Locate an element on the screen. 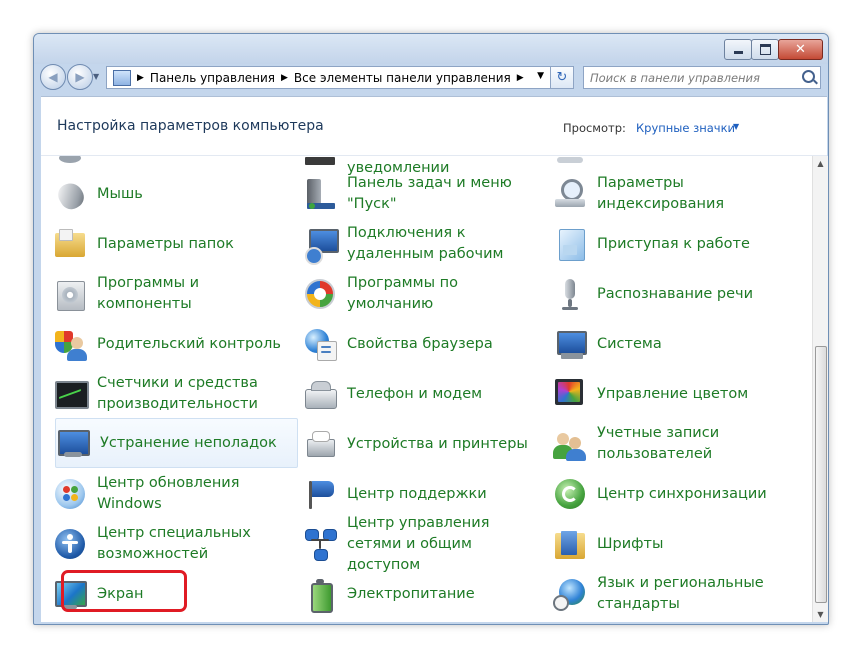 The height and width of the screenshot is (657, 859). item-label: Устройства и принтеры is located at coordinates (437, 443).